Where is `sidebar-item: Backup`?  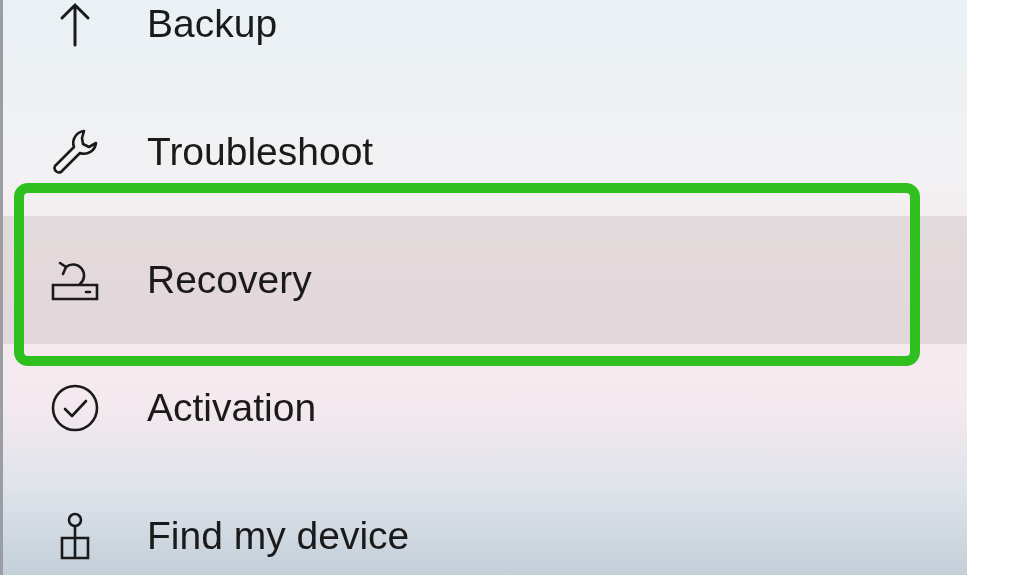
sidebar-item: Backup is located at coordinates (485, 44).